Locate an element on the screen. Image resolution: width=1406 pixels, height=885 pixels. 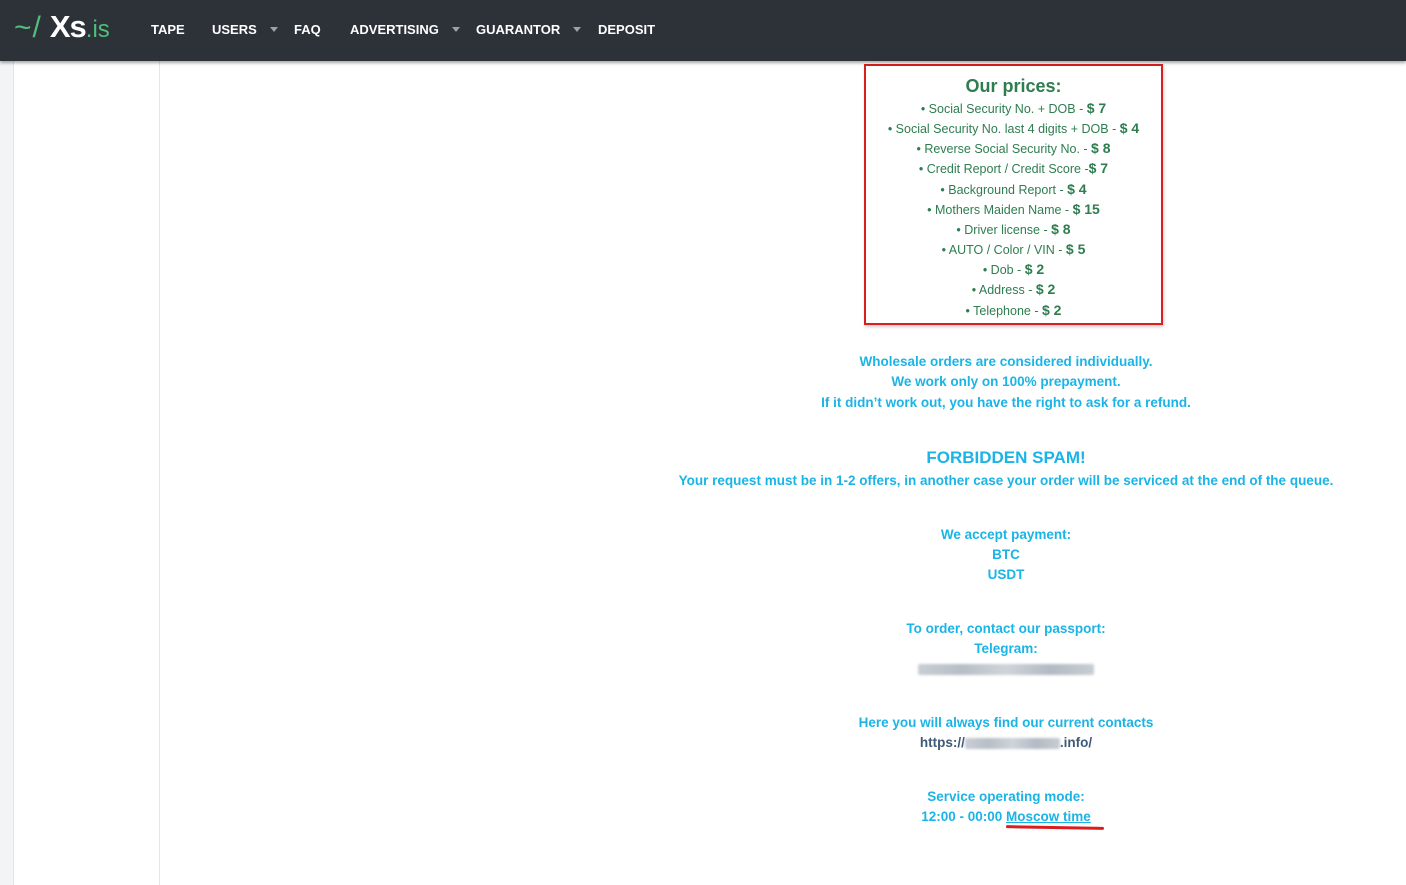
left-gutter is located at coordinates (7, 473).